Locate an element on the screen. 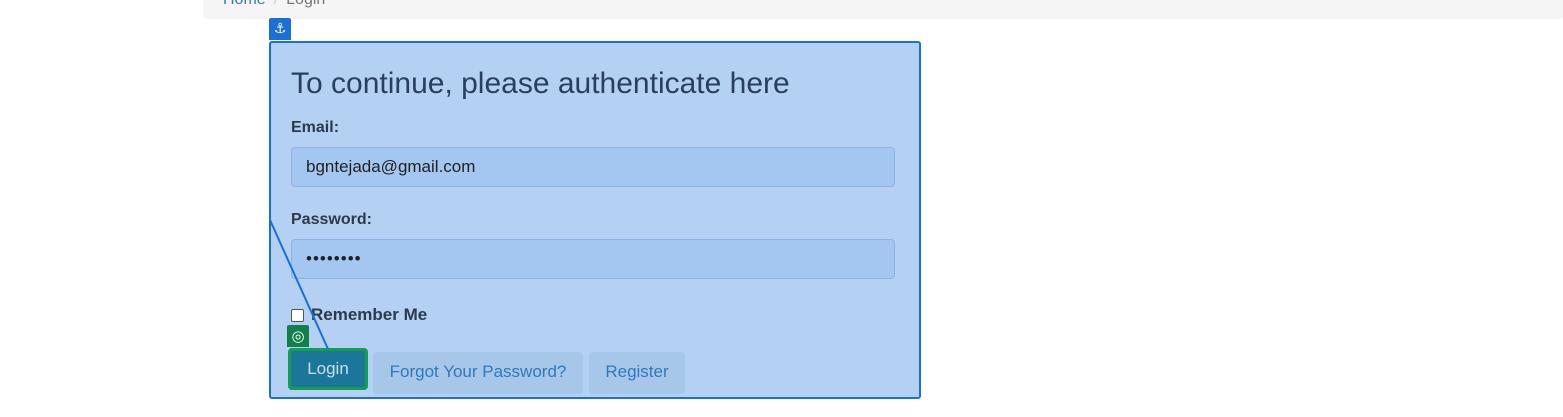  remember-me-checkbox is located at coordinates (297, 315).